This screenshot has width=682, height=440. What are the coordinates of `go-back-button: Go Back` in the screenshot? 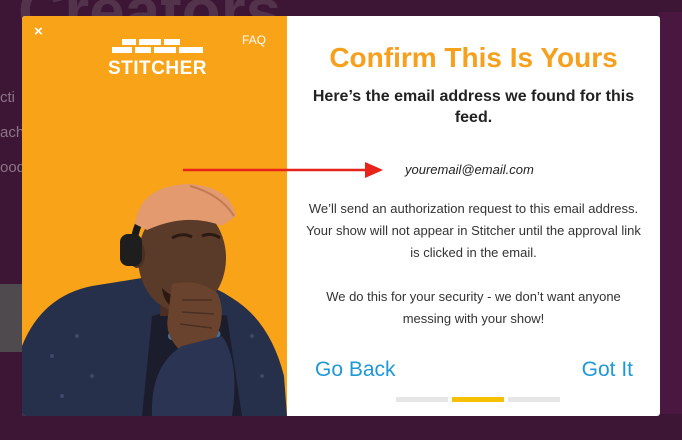 It's located at (355, 370).